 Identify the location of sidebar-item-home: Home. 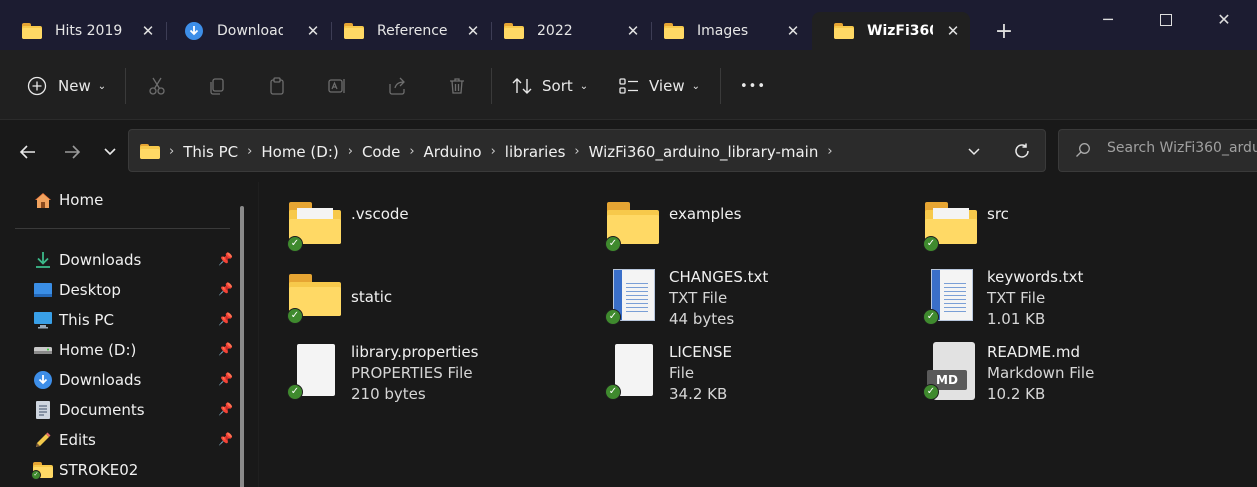
(68, 200).